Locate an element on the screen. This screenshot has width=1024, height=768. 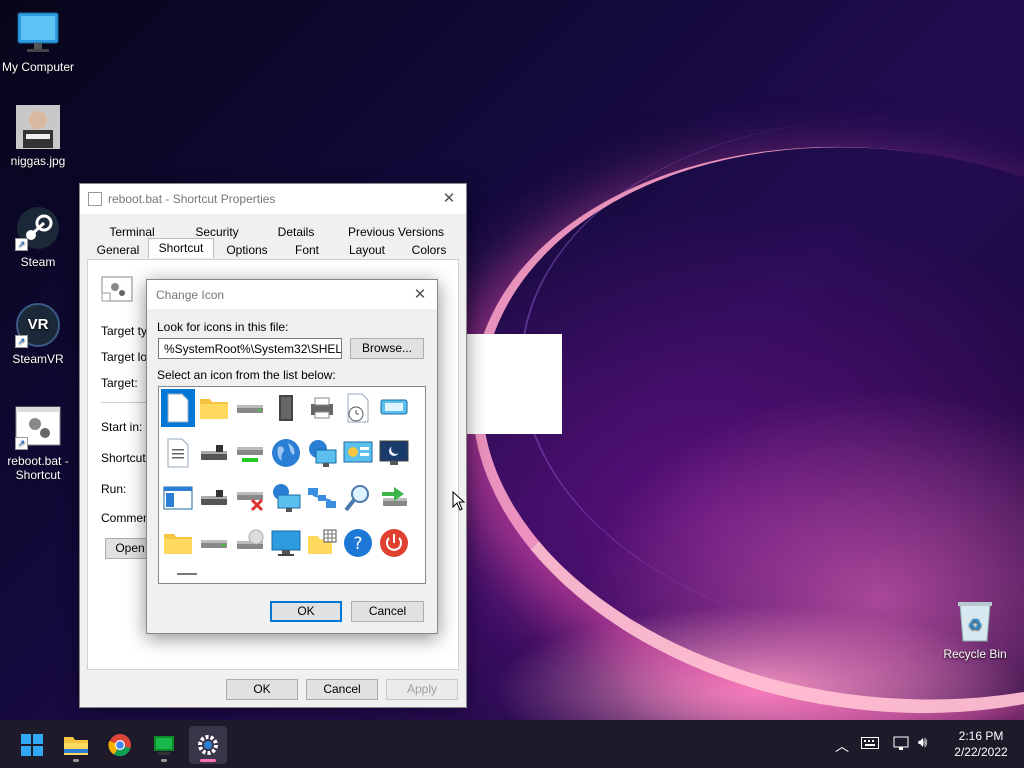
taskbar-settings is located at coordinates (208, 745).